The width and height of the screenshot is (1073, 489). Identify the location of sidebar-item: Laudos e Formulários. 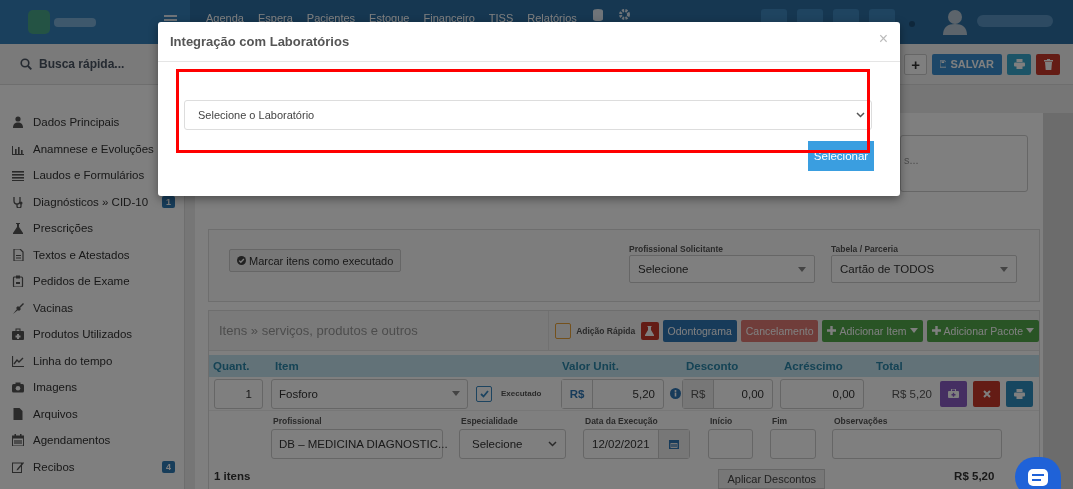
(92, 175).